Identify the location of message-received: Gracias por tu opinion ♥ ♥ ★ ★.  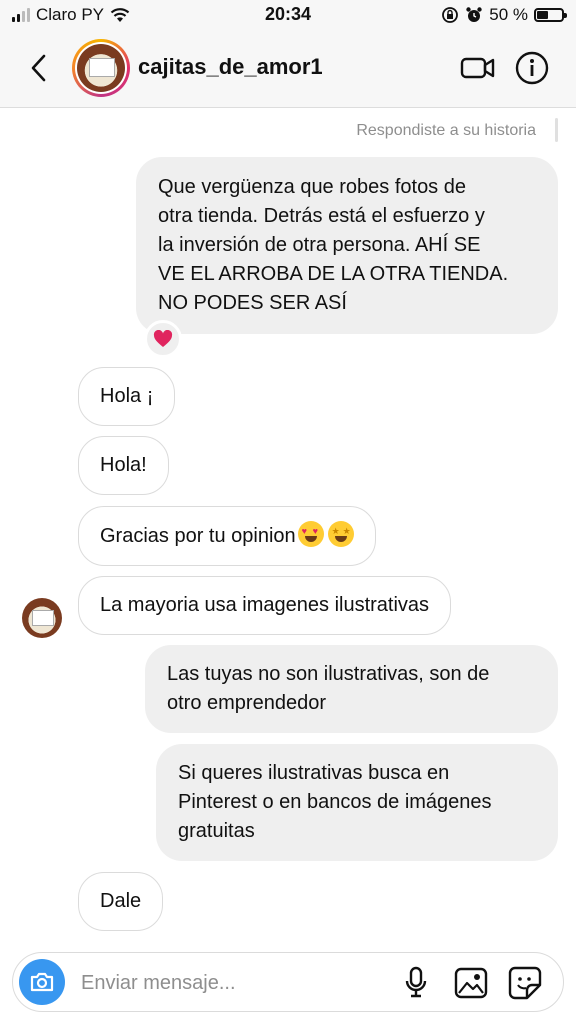
(227, 536).